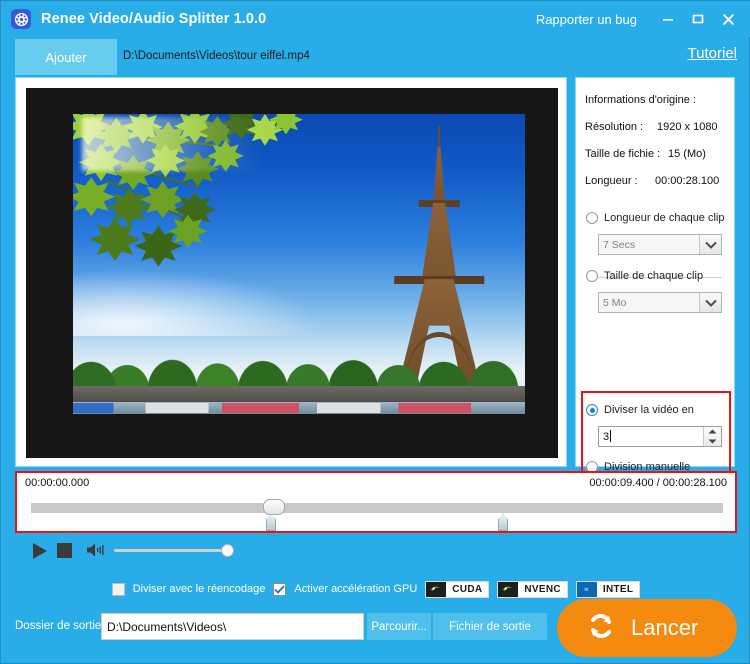 The height and width of the screenshot is (664, 750). I want to click on tree-line, so click(299, 357).